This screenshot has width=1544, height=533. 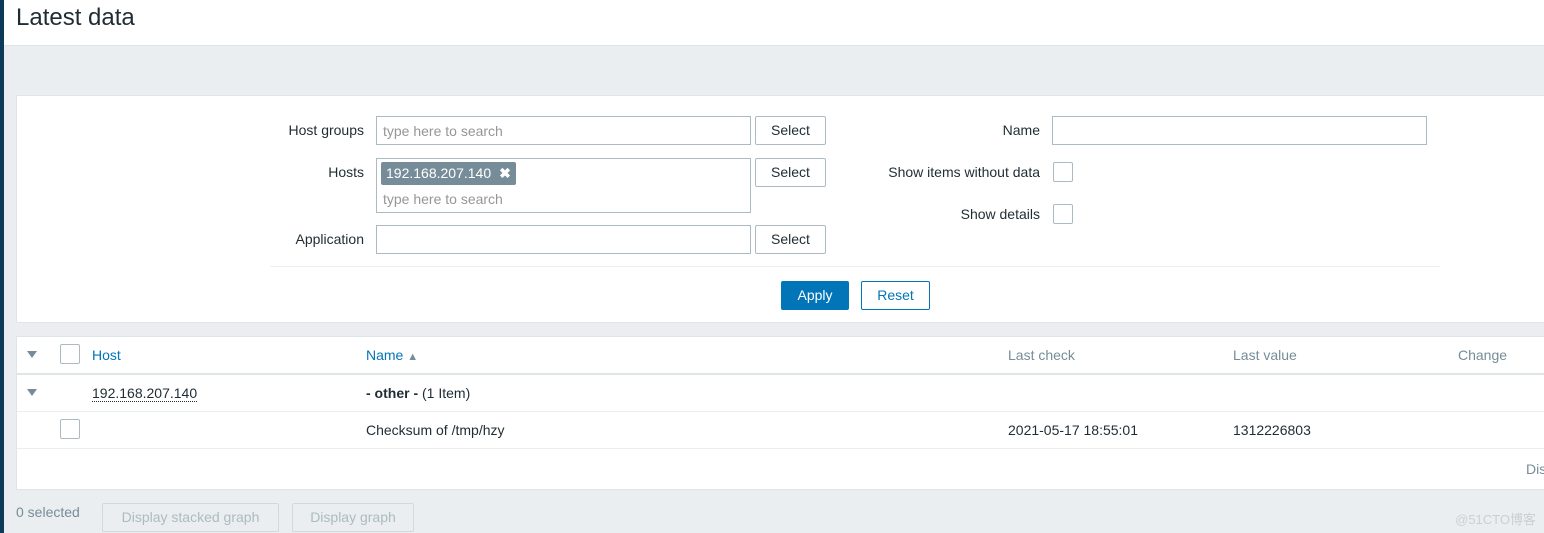 I want to click on sort-asc-icon: ▲, so click(x=413, y=357).